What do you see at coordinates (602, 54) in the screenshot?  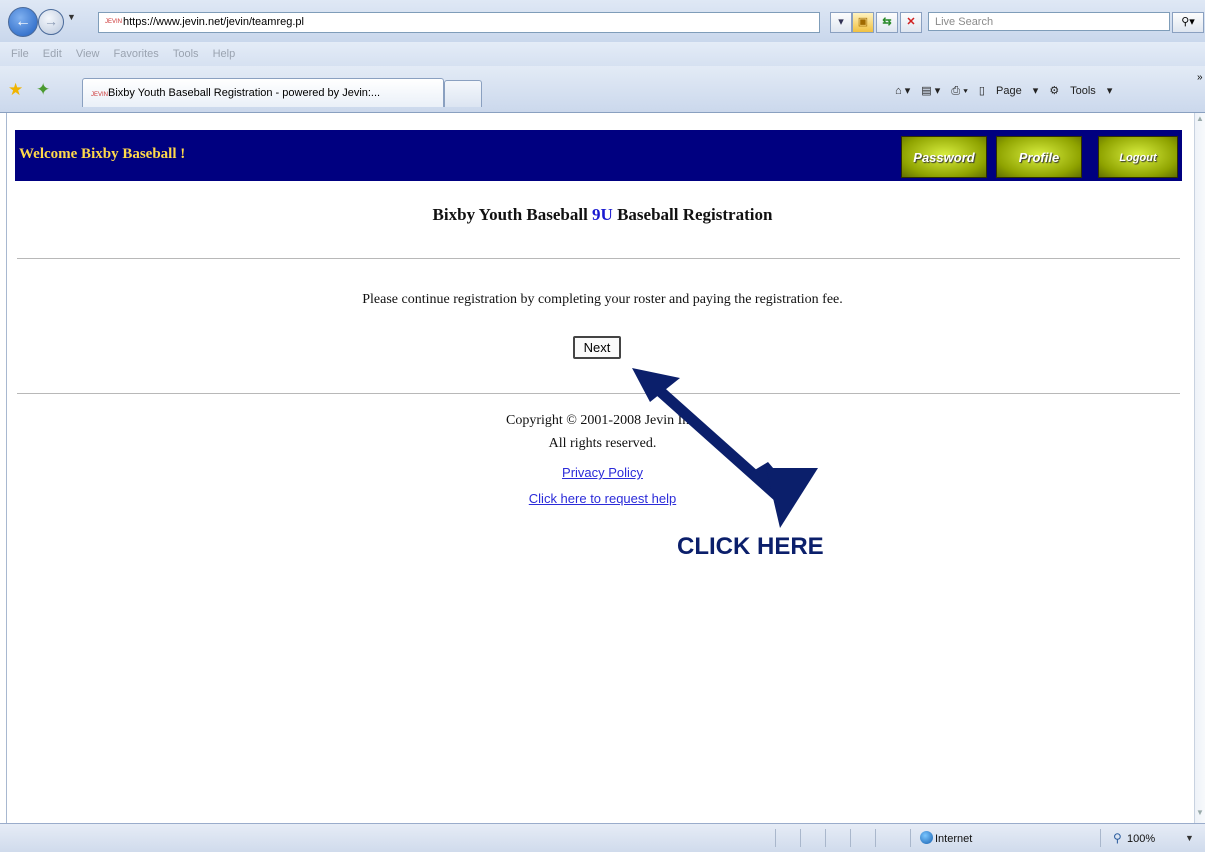 I see `menu-bar: File Edit View Favorites Tools Help` at bounding box center [602, 54].